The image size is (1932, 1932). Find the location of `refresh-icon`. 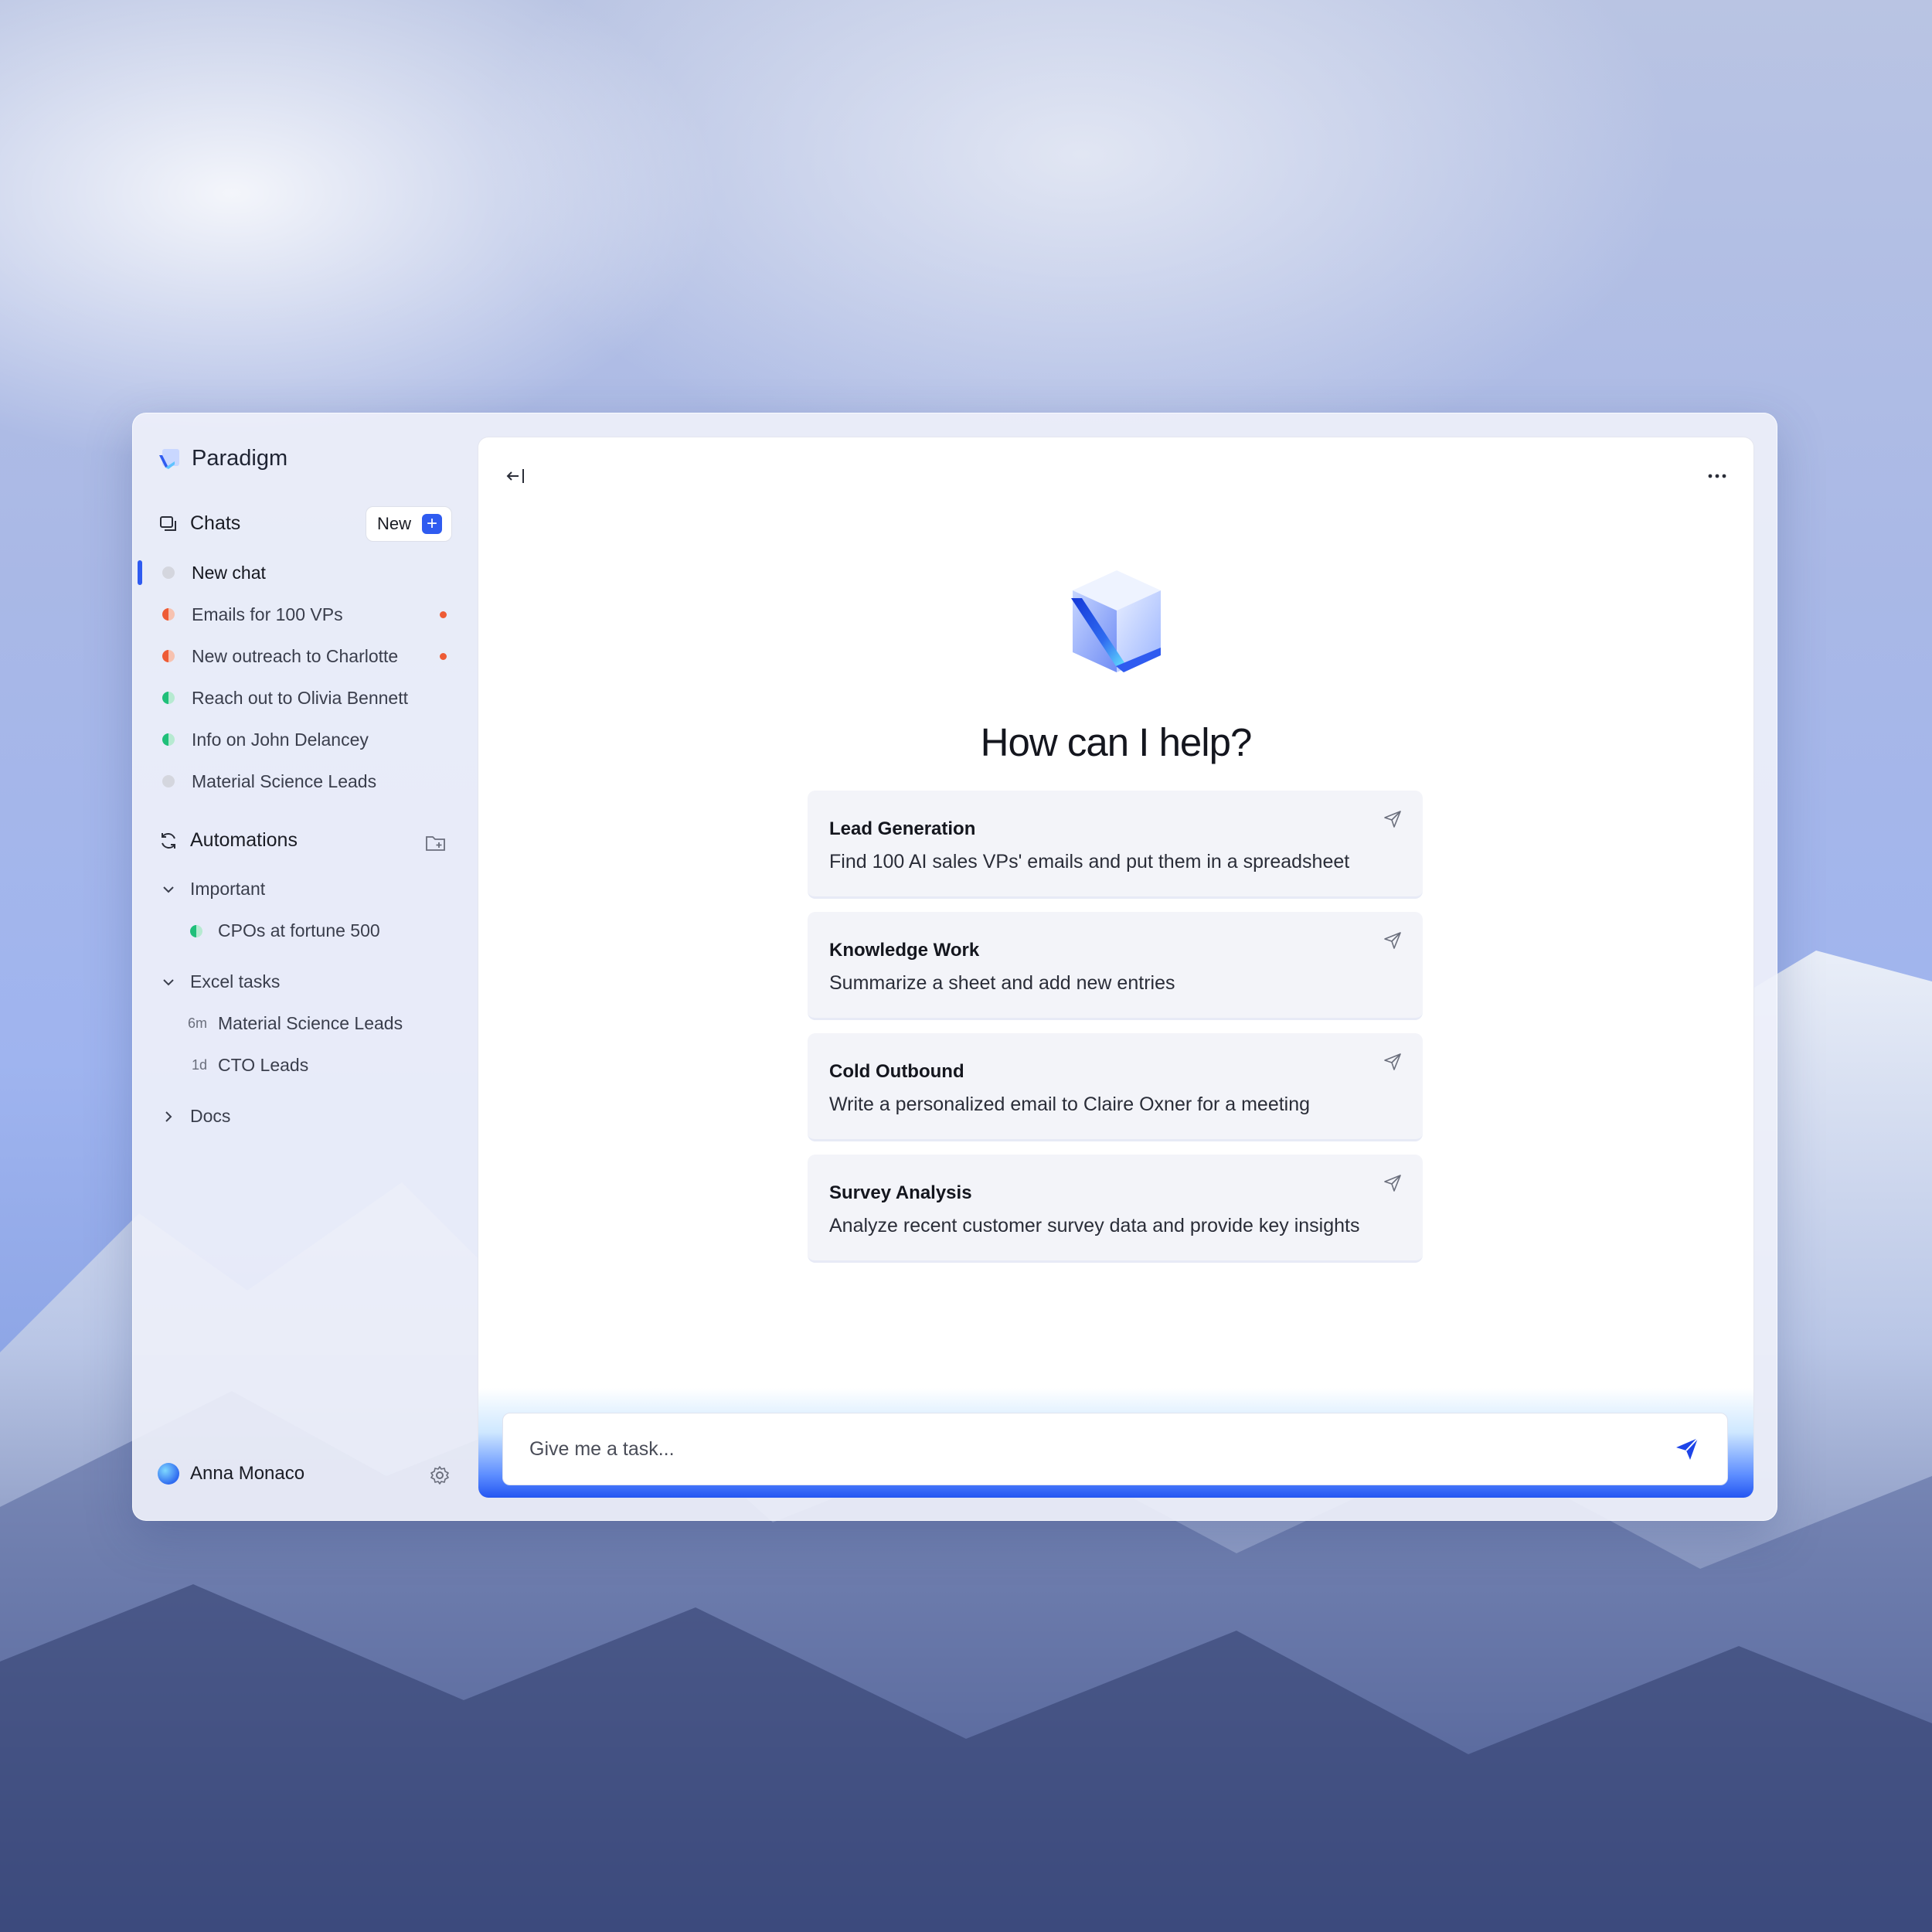

refresh-icon is located at coordinates (168, 841).